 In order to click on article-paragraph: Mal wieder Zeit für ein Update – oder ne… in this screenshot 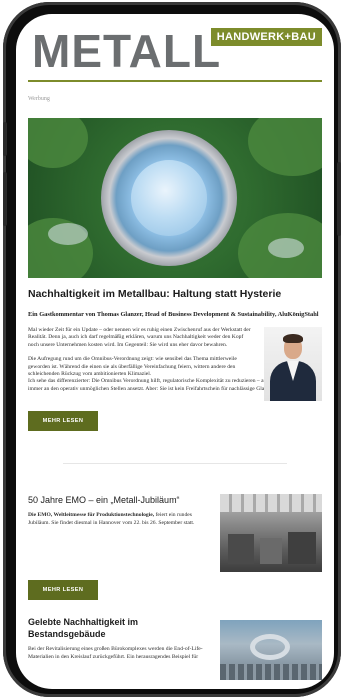, I will do `click(139, 337)`.